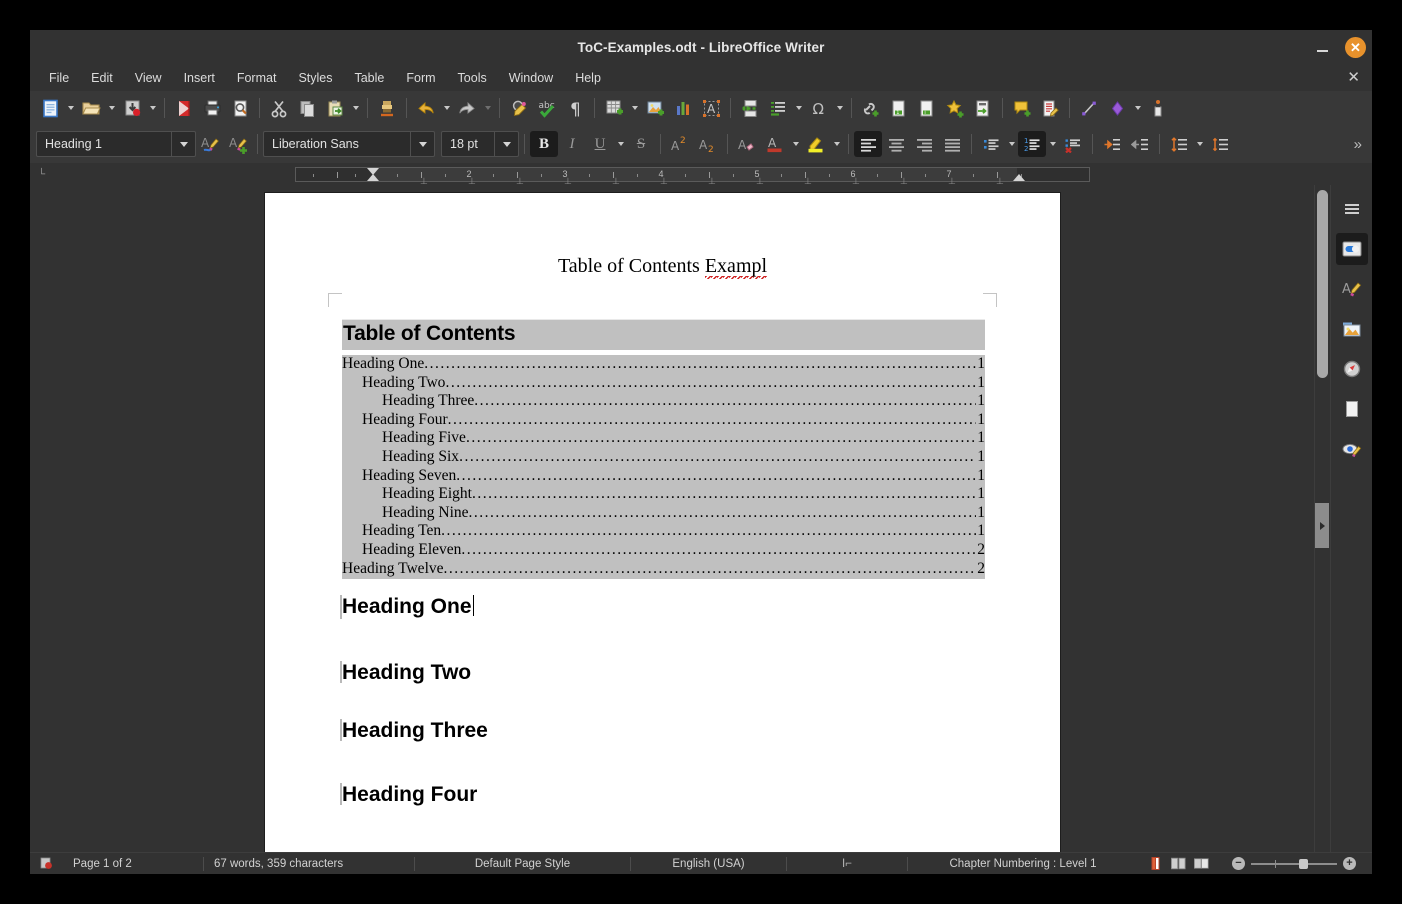 The image size is (1402, 904). I want to click on font-size-dropdown-icon, so click(506, 144).